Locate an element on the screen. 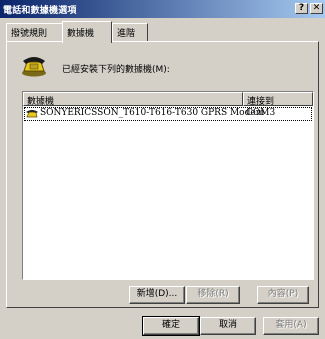 This screenshot has height=339, width=325. help-button: ? is located at coordinates (301, 8).